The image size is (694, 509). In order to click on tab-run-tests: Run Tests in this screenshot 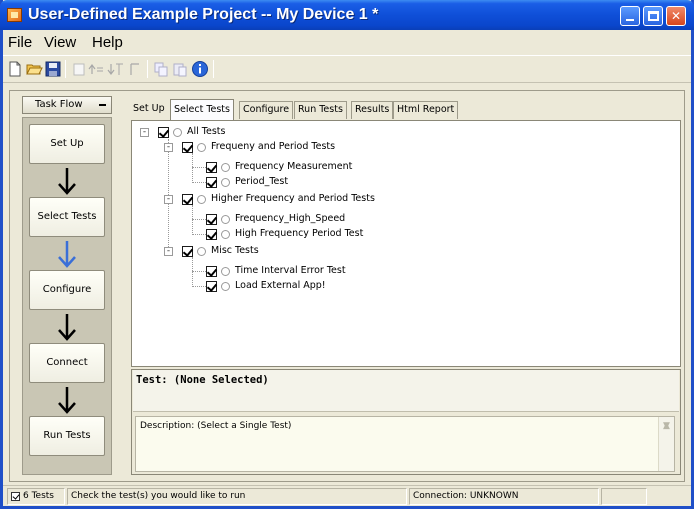, I will do `click(320, 110)`.